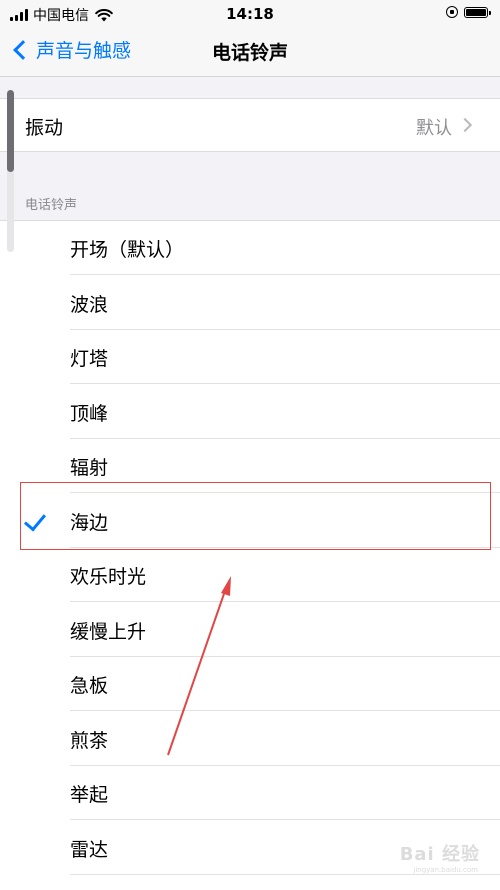 Image resolution: width=500 pixels, height=890 pixels. What do you see at coordinates (250, 575) in the screenshot?
I see `ringtone-item: 欢乐时光` at bounding box center [250, 575].